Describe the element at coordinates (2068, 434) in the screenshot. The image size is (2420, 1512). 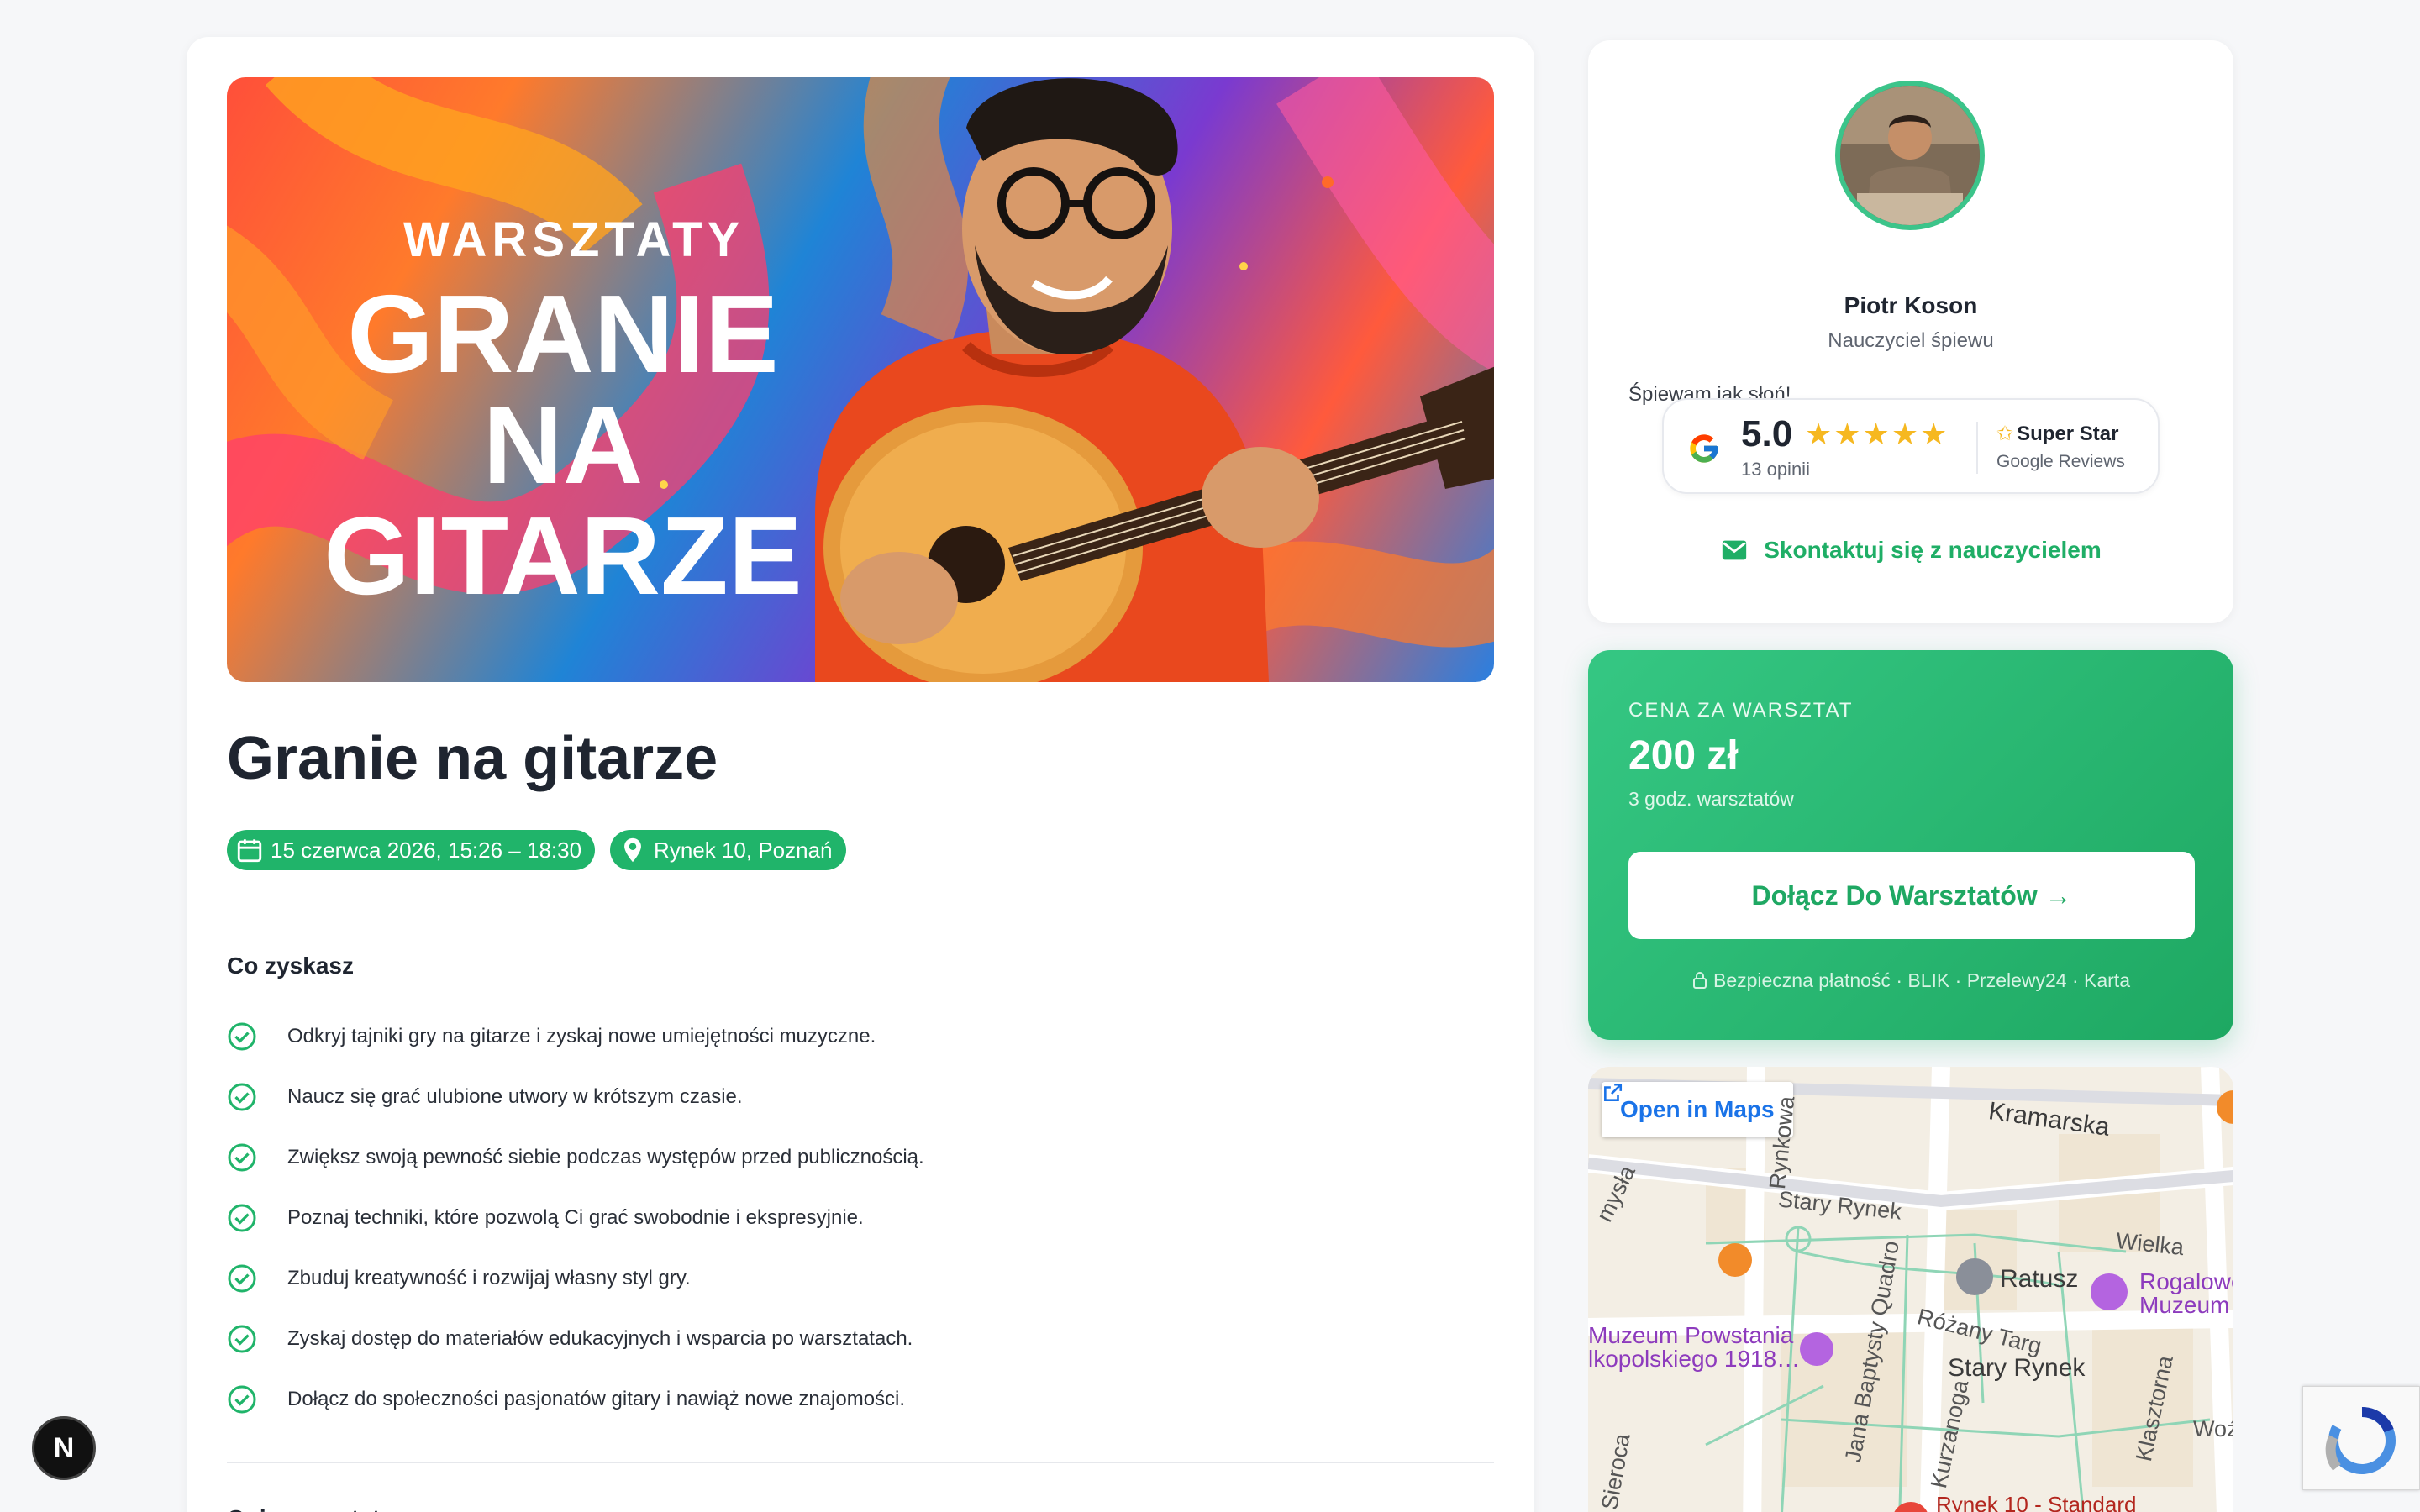
I see `super-star-text: Super Star` at that location.